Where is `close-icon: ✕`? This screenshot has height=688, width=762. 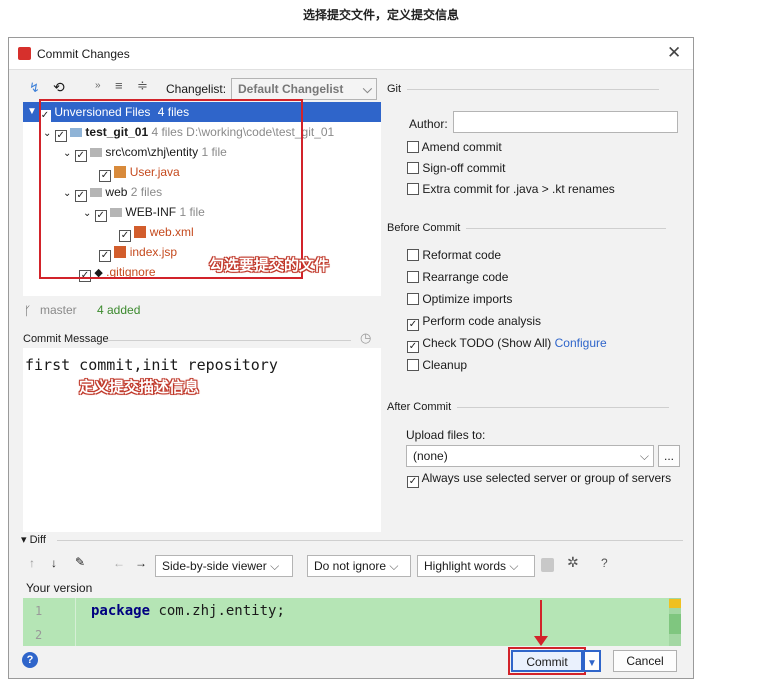 close-icon: ✕ is located at coordinates (674, 53).